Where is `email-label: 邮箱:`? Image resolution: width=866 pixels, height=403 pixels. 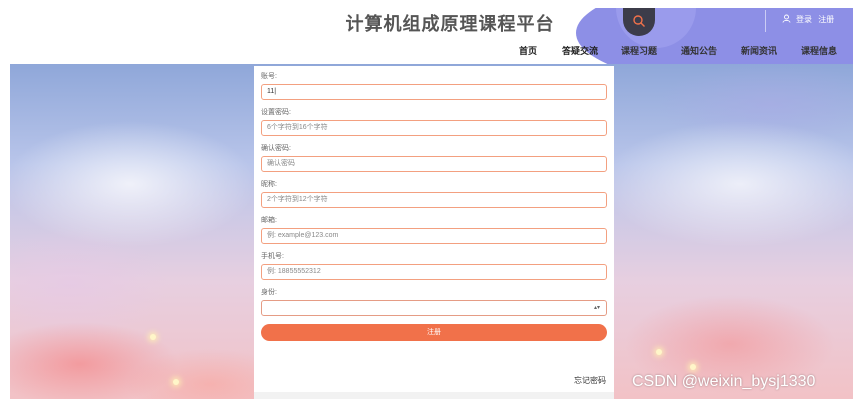
email-label: 邮箱: is located at coordinates (269, 220).